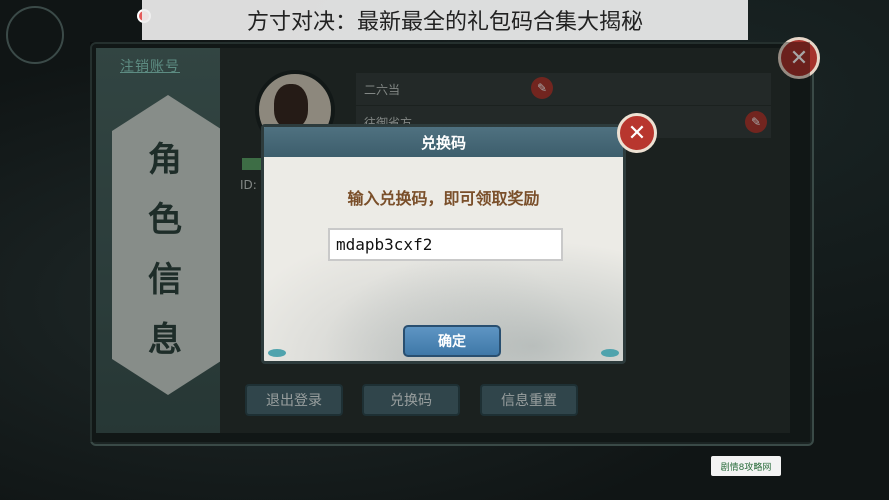  What do you see at coordinates (445, 20) in the screenshot?
I see `page-title: 方寸对决：最新最全的礼包码合集大揭秘` at bounding box center [445, 20].